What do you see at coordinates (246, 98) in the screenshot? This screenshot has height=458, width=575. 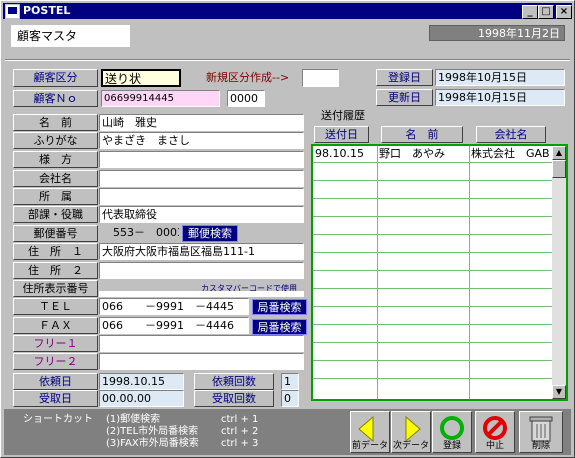 I see `customer-no-suffix: 0000` at bounding box center [246, 98].